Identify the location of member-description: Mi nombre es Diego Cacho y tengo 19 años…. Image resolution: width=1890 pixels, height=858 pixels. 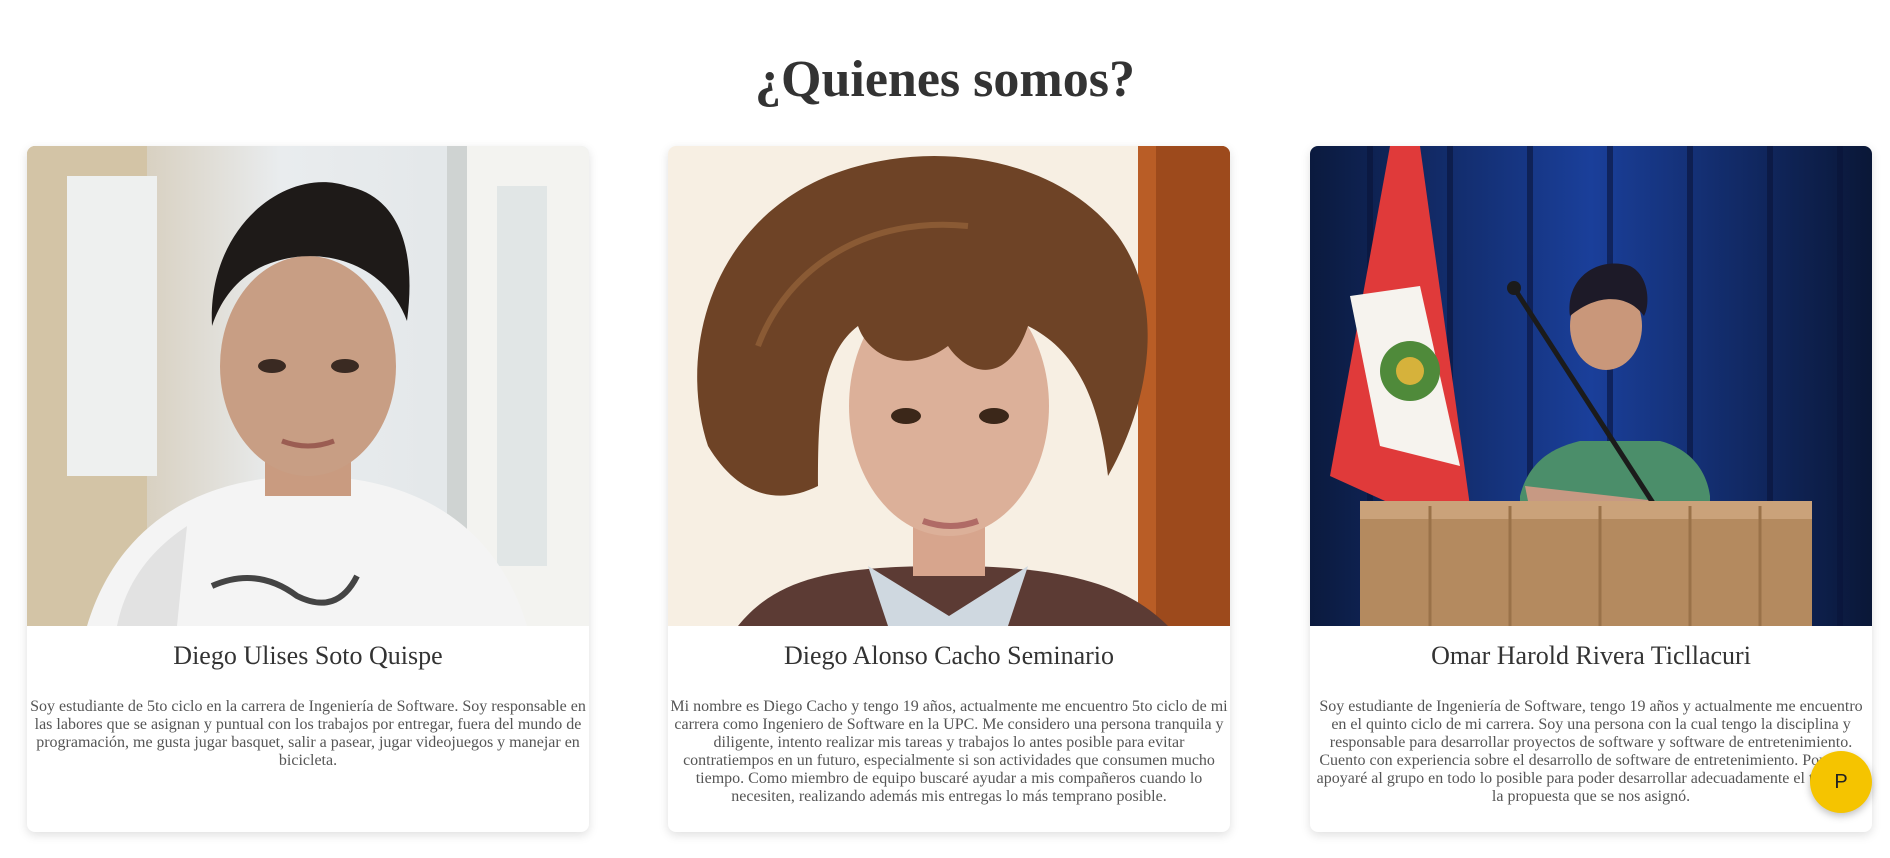
(949, 751).